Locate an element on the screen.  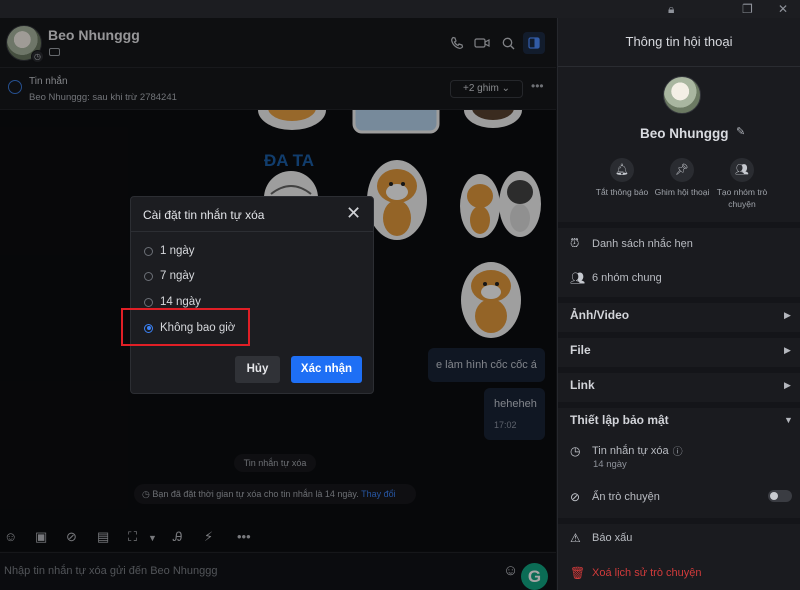
option-1-day: 1 ngày is located at coordinates (169, 251).